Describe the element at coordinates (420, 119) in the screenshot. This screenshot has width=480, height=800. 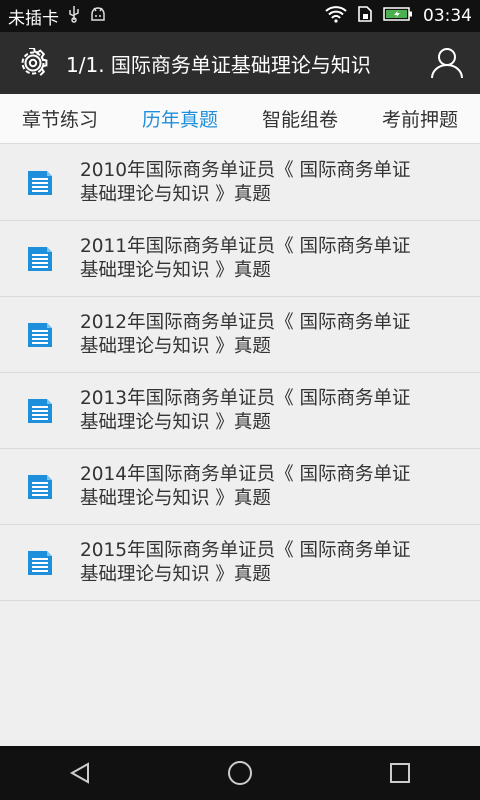
I see `tab-final-prediction: 考前押题` at that location.